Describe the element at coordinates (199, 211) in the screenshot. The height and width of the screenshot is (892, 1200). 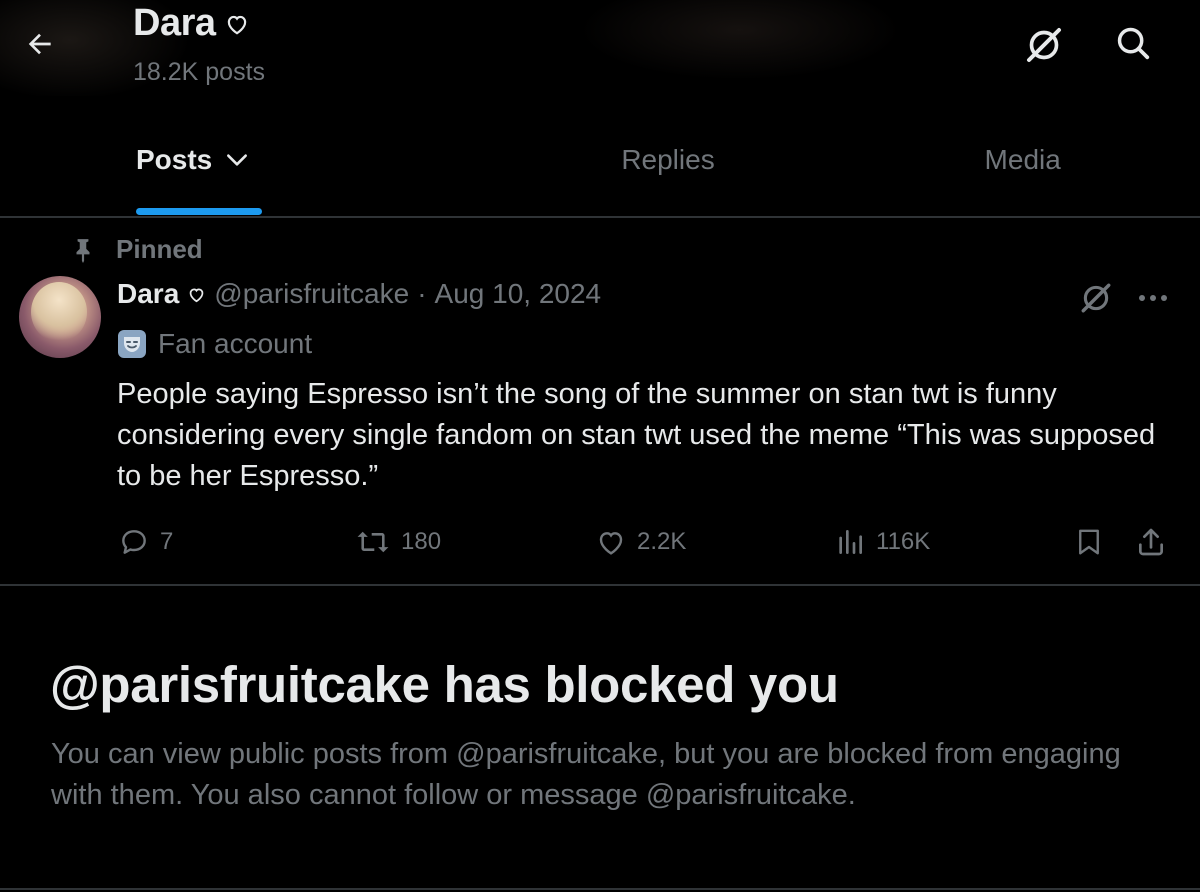
I see `active-tab-indicator` at that location.